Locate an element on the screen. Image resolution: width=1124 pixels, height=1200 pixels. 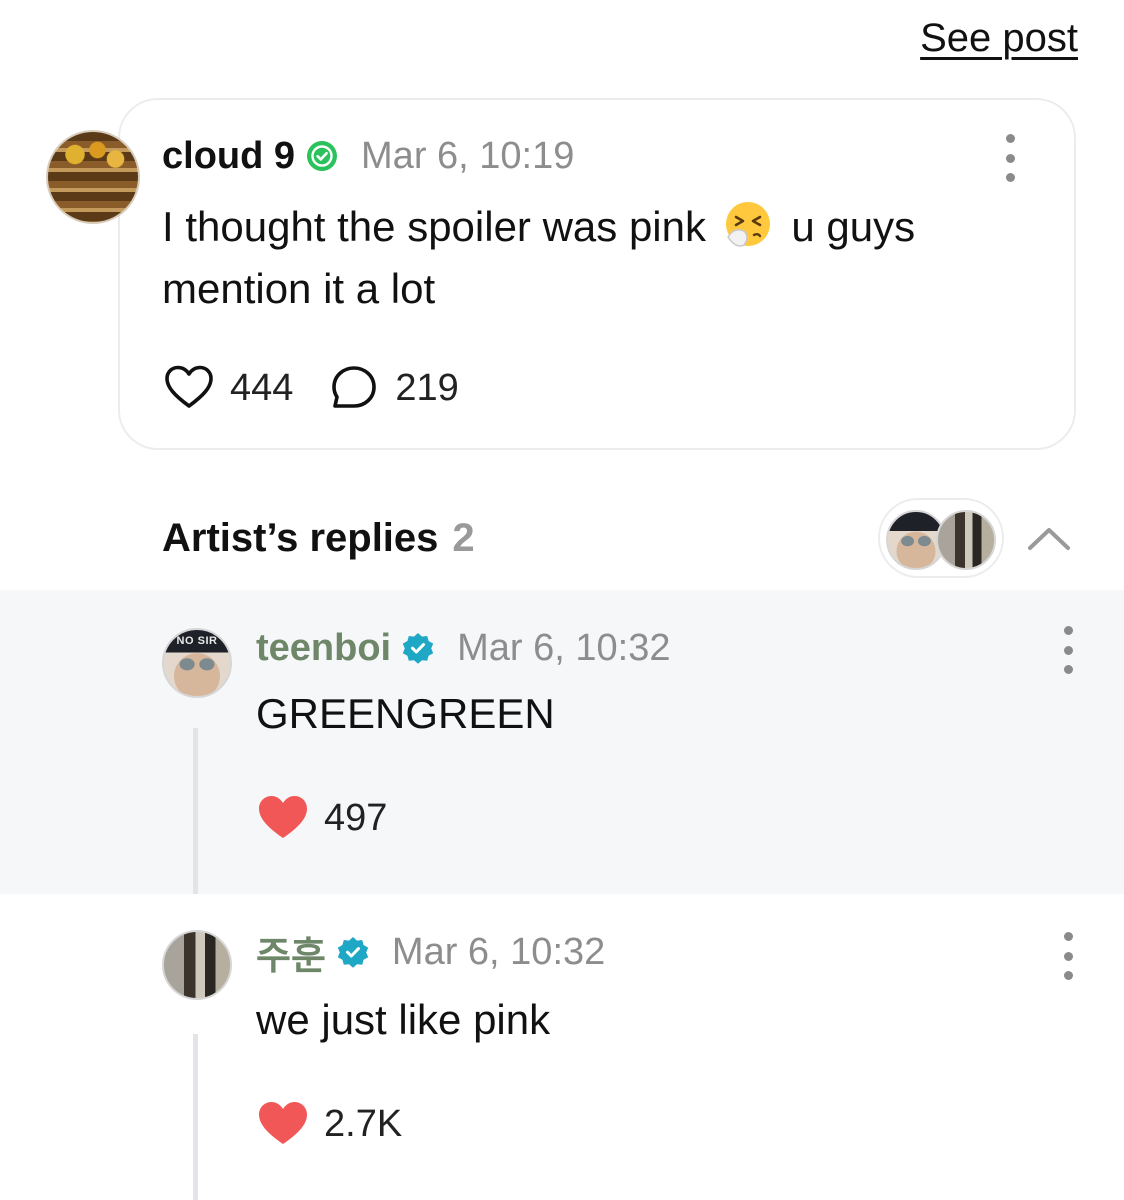
comment-count: 219 is located at coordinates (427, 387).